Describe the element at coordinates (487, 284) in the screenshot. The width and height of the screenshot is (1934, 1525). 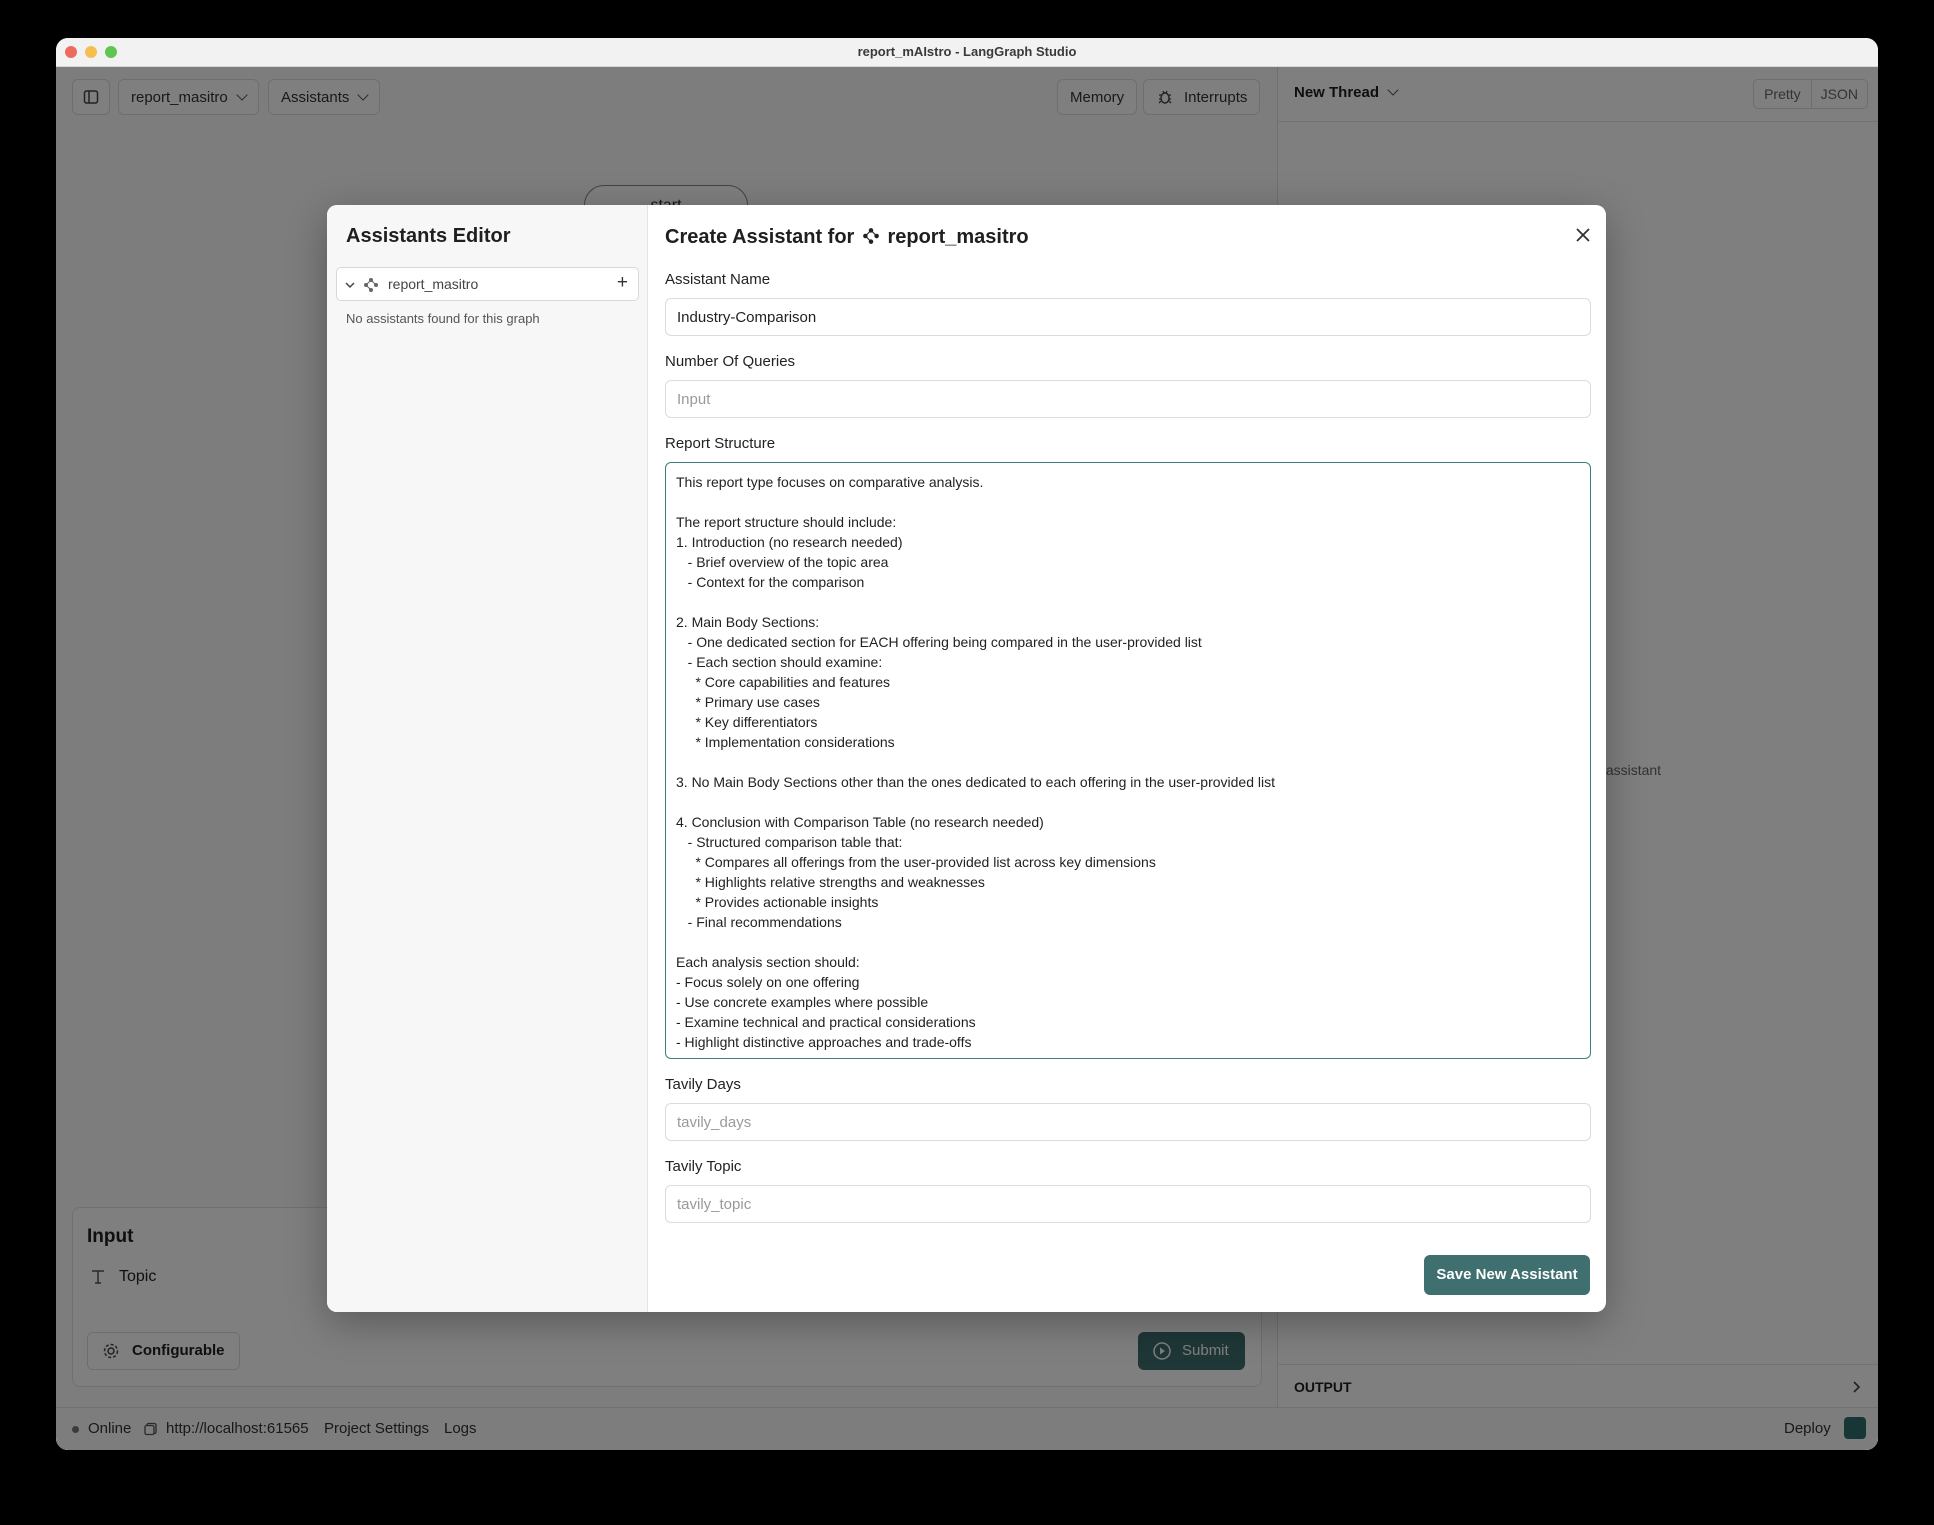
I see `graph-tree-item: report_masitro +` at that location.